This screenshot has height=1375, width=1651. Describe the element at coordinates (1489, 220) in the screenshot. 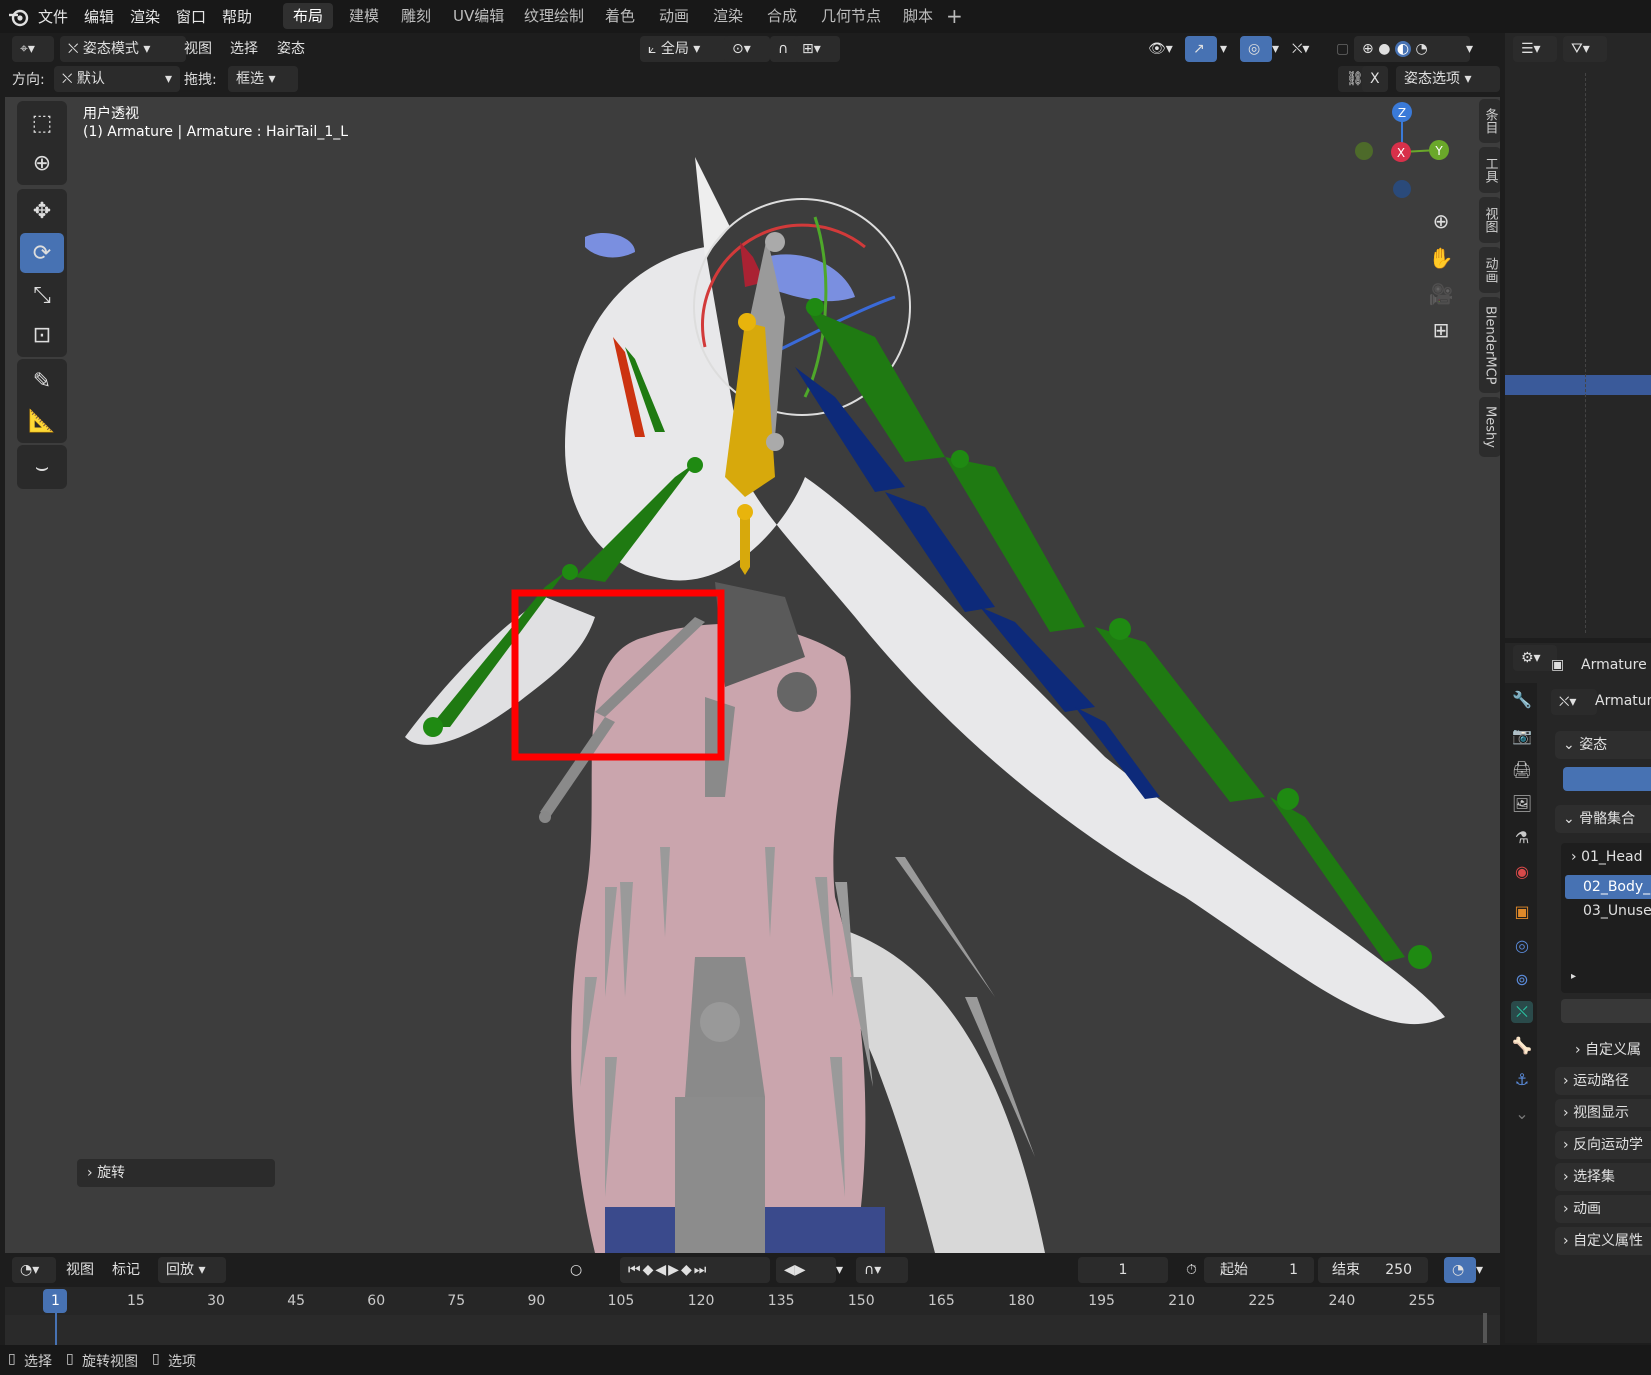

I see `sidebar-tab-view: 视图` at that location.